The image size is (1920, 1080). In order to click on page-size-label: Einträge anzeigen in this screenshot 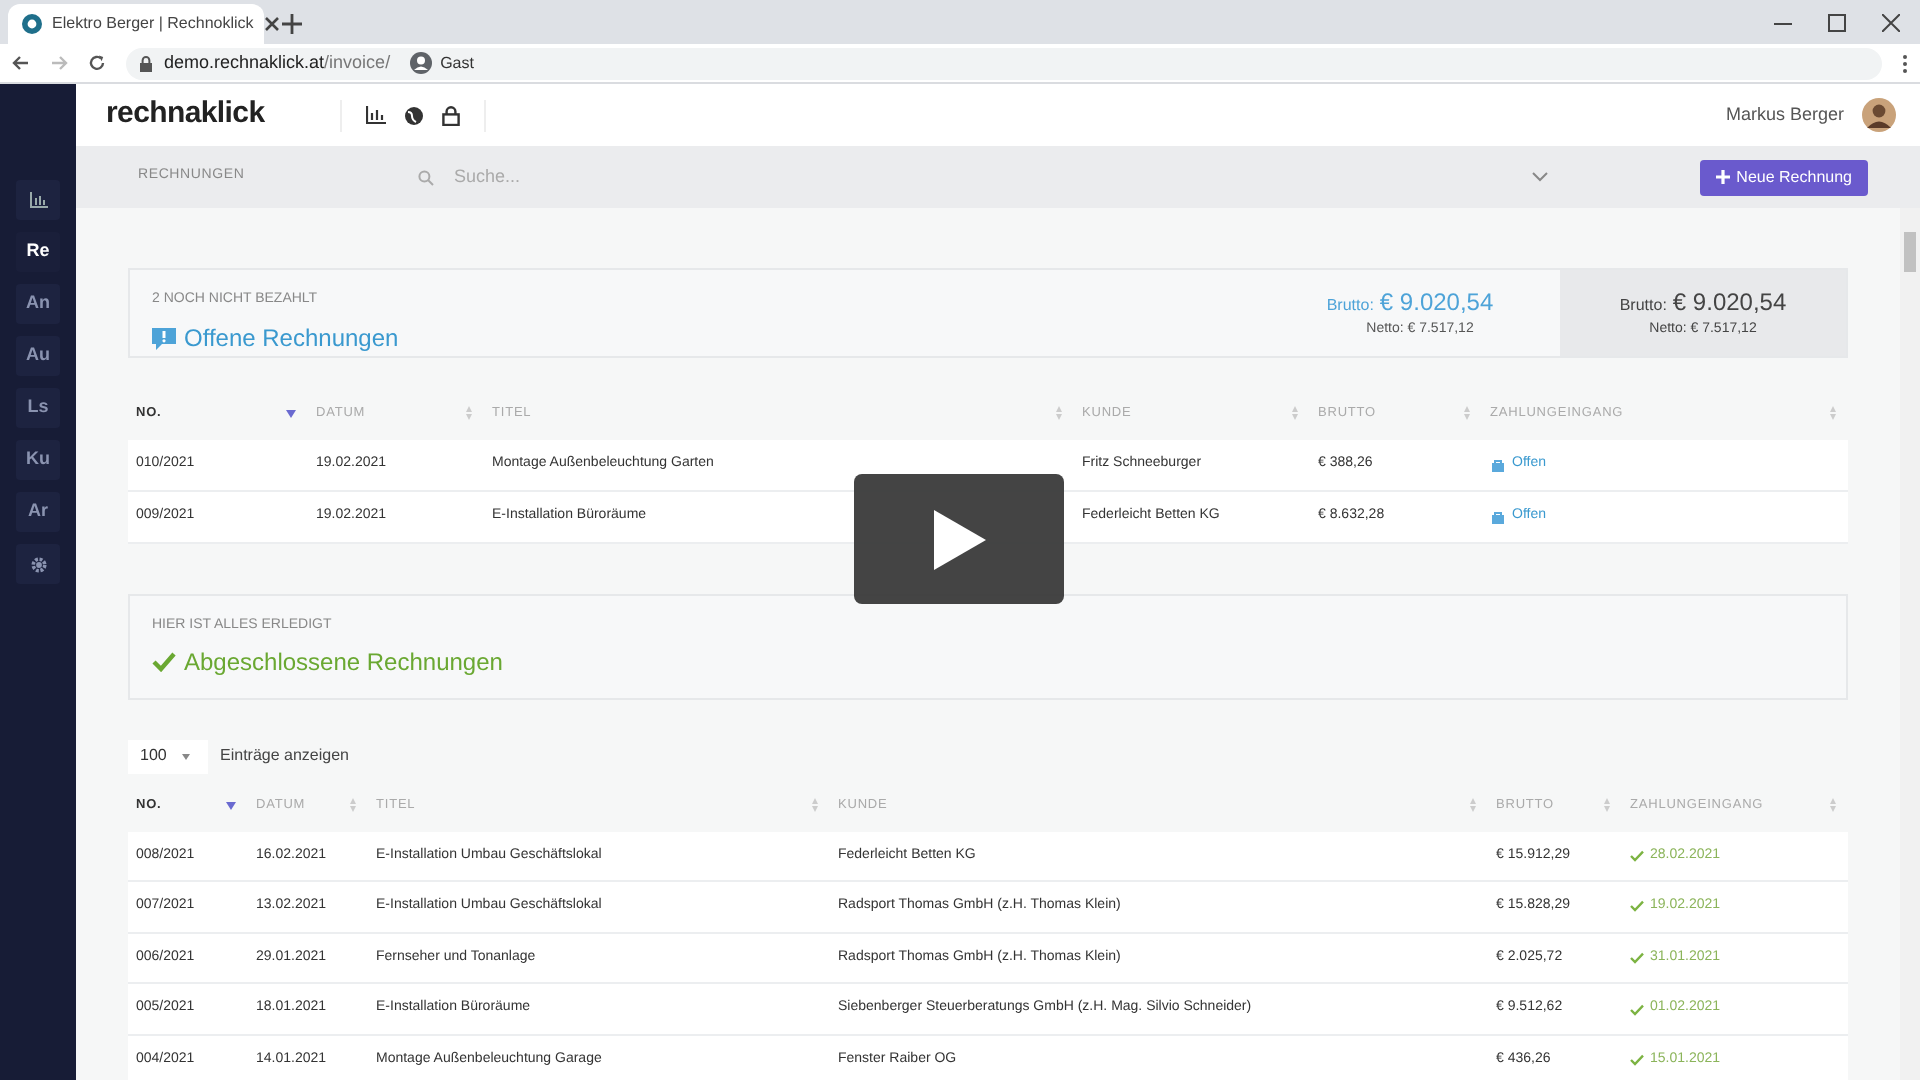, I will do `click(284, 756)`.